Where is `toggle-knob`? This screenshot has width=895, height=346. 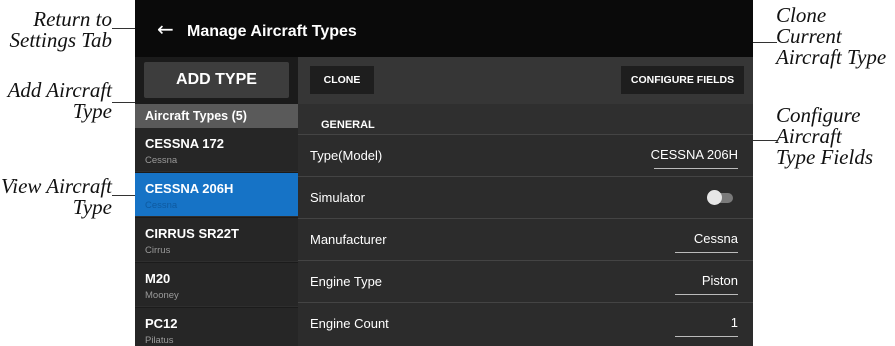 toggle-knob is located at coordinates (714, 197).